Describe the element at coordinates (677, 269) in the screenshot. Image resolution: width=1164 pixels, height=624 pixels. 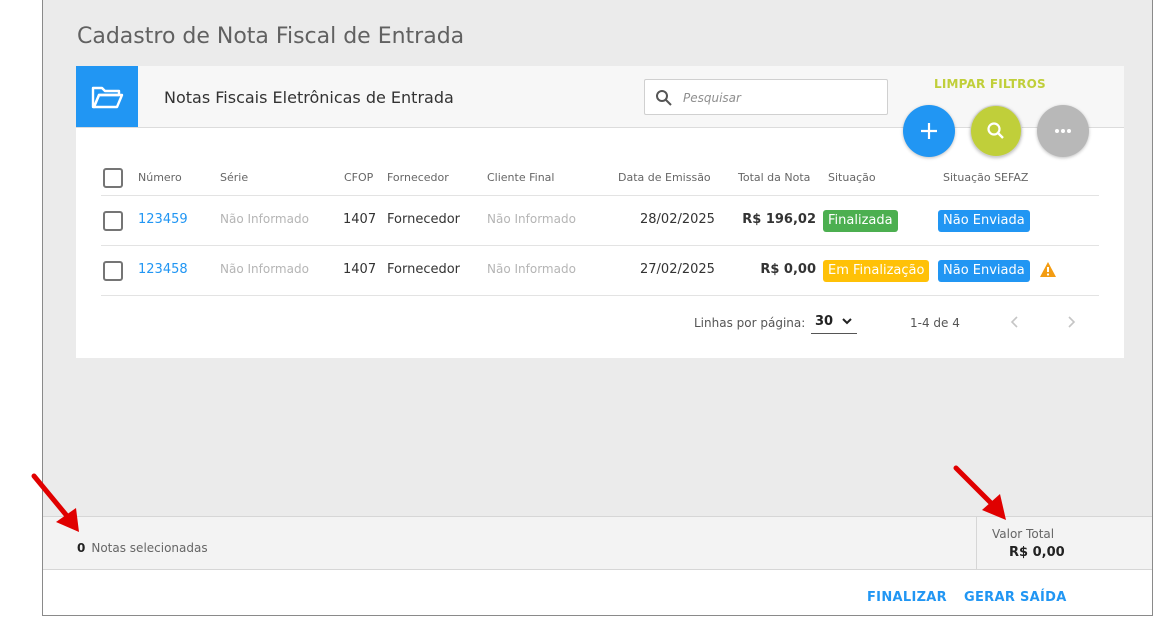
I see `issue-date-cell: 27/02/2025` at that location.